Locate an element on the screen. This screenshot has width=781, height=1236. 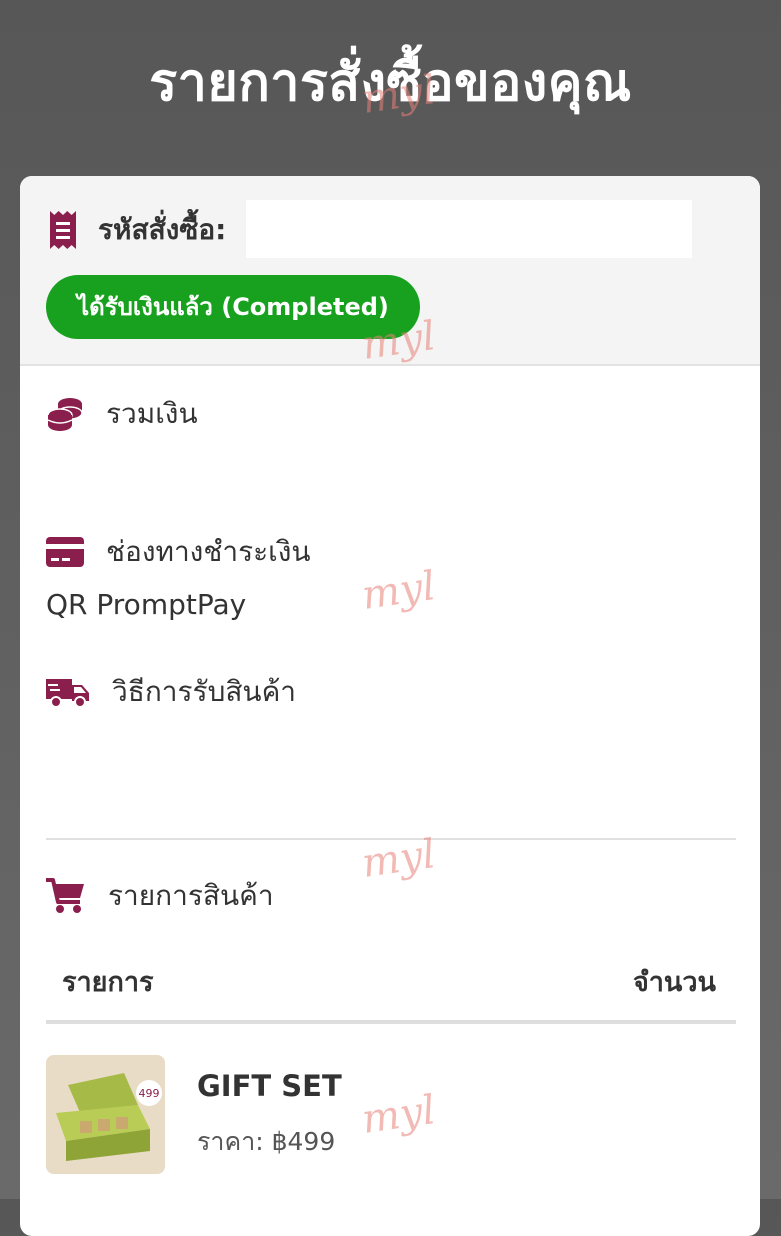
section-divider is located at coordinates (391, 839).